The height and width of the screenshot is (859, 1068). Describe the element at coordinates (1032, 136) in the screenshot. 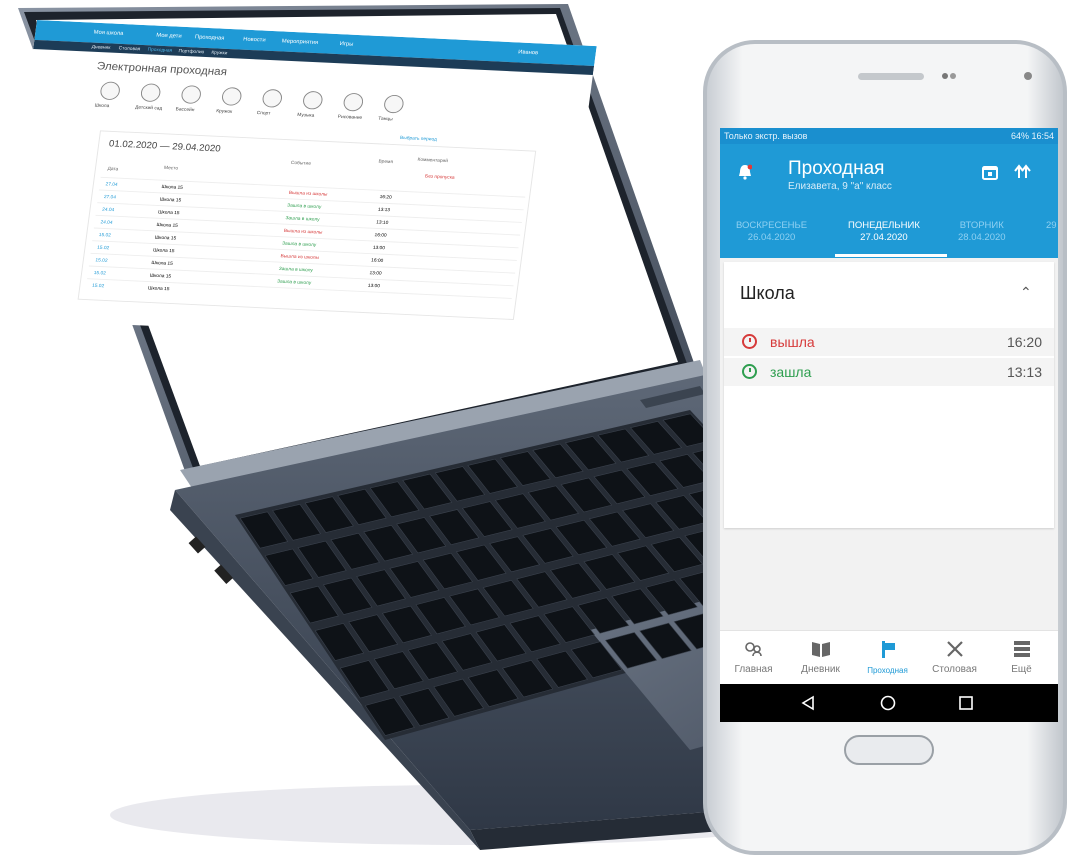

I see `status-battery-time: 64% 16:54` at that location.